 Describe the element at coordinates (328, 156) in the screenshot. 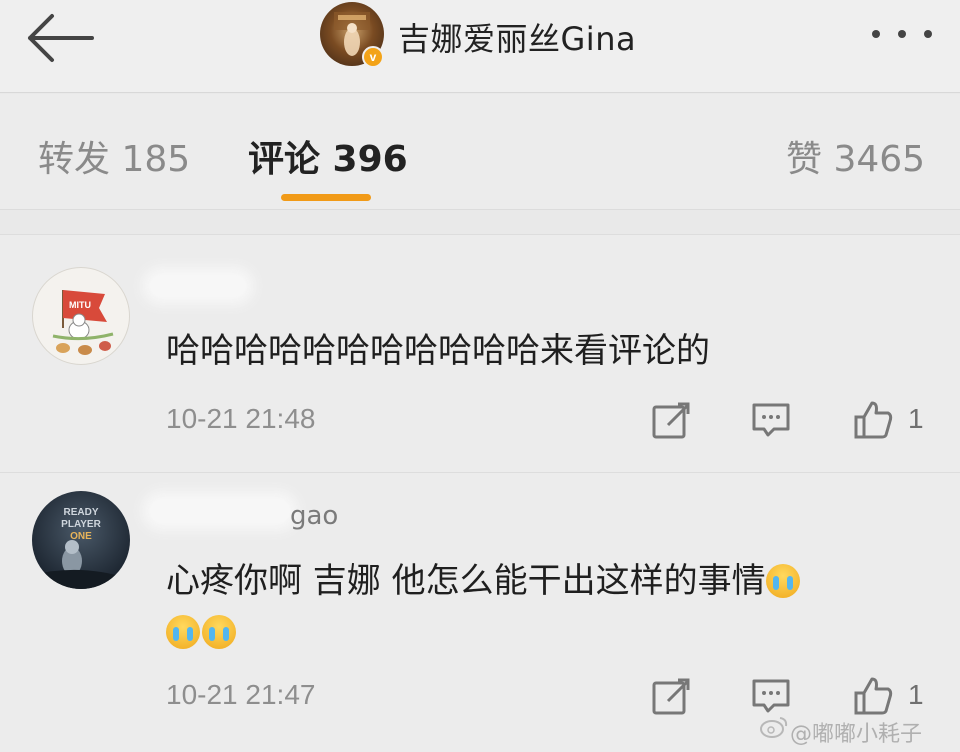

I see `tab-comments: 评论 396` at that location.